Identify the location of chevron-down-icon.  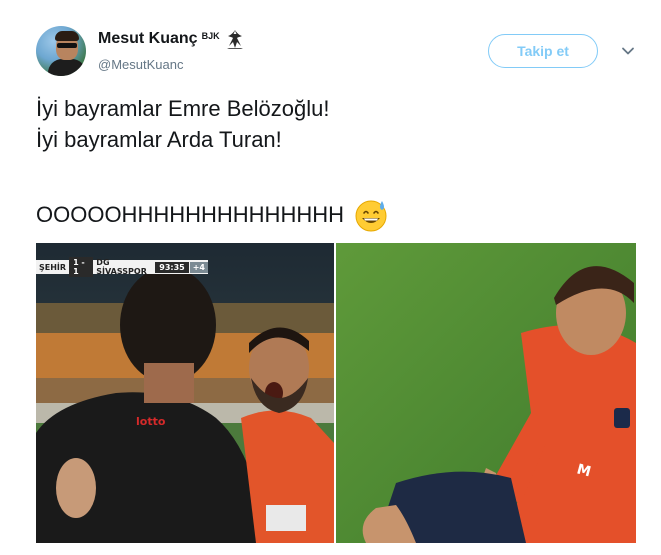
(628, 51).